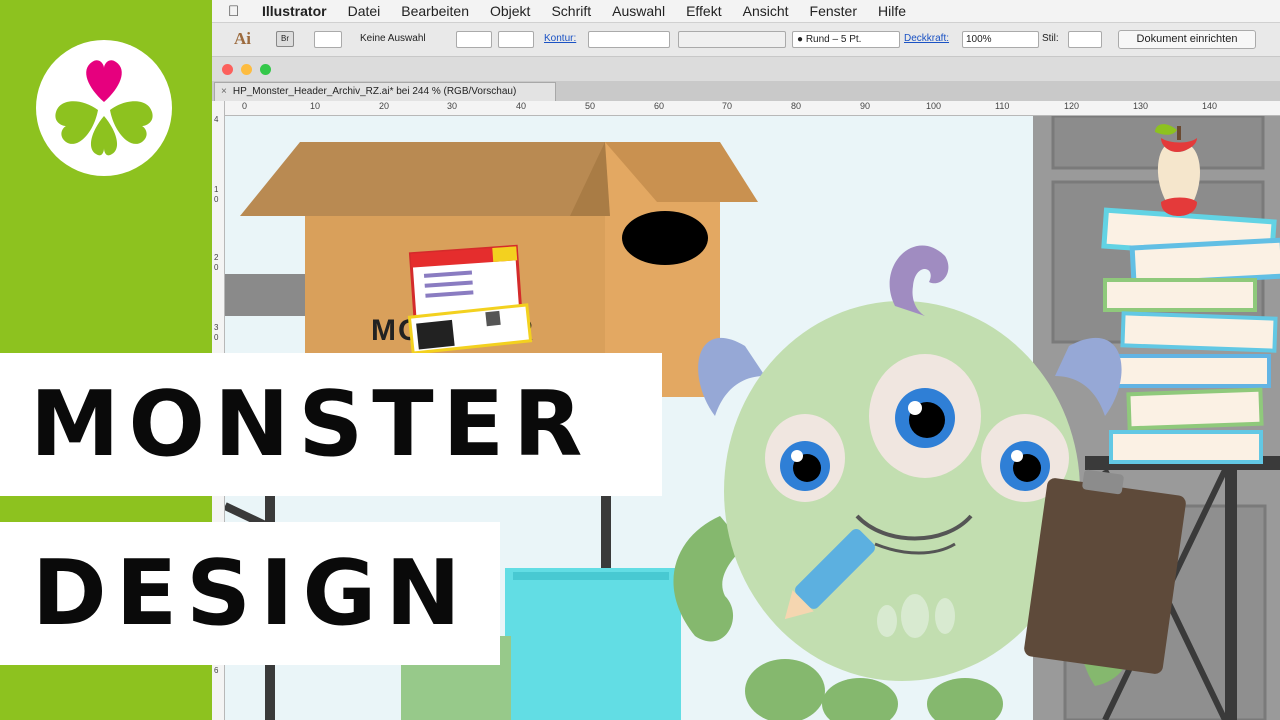 Image resolution: width=1280 pixels, height=720 pixels. Describe the element at coordinates (435, 11) in the screenshot. I see `menu-bearbeiten: Bearbeiten` at that location.